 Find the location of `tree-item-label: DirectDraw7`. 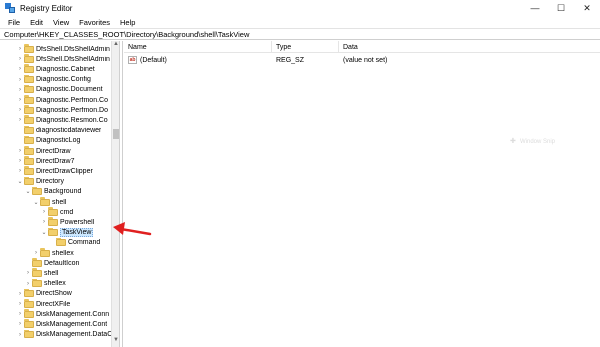

tree-item-label: DirectDraw7 is located at coordinates (55, 161).